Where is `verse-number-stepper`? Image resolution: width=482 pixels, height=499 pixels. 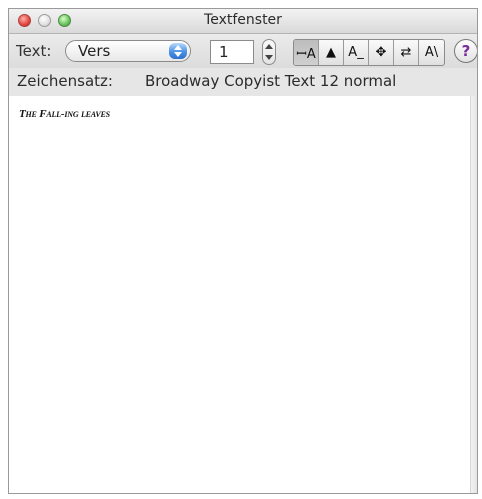
verse-number-stepper is located at coordinates (269, 52).